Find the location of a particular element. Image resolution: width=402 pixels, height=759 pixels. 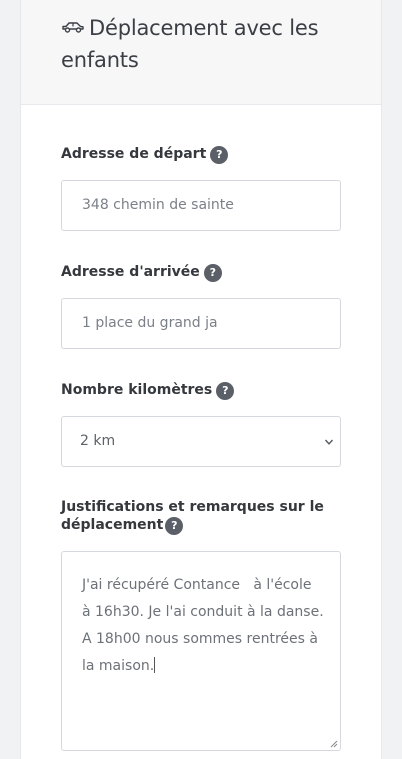

resize-grip-icon is located at coordinates (334, 744).